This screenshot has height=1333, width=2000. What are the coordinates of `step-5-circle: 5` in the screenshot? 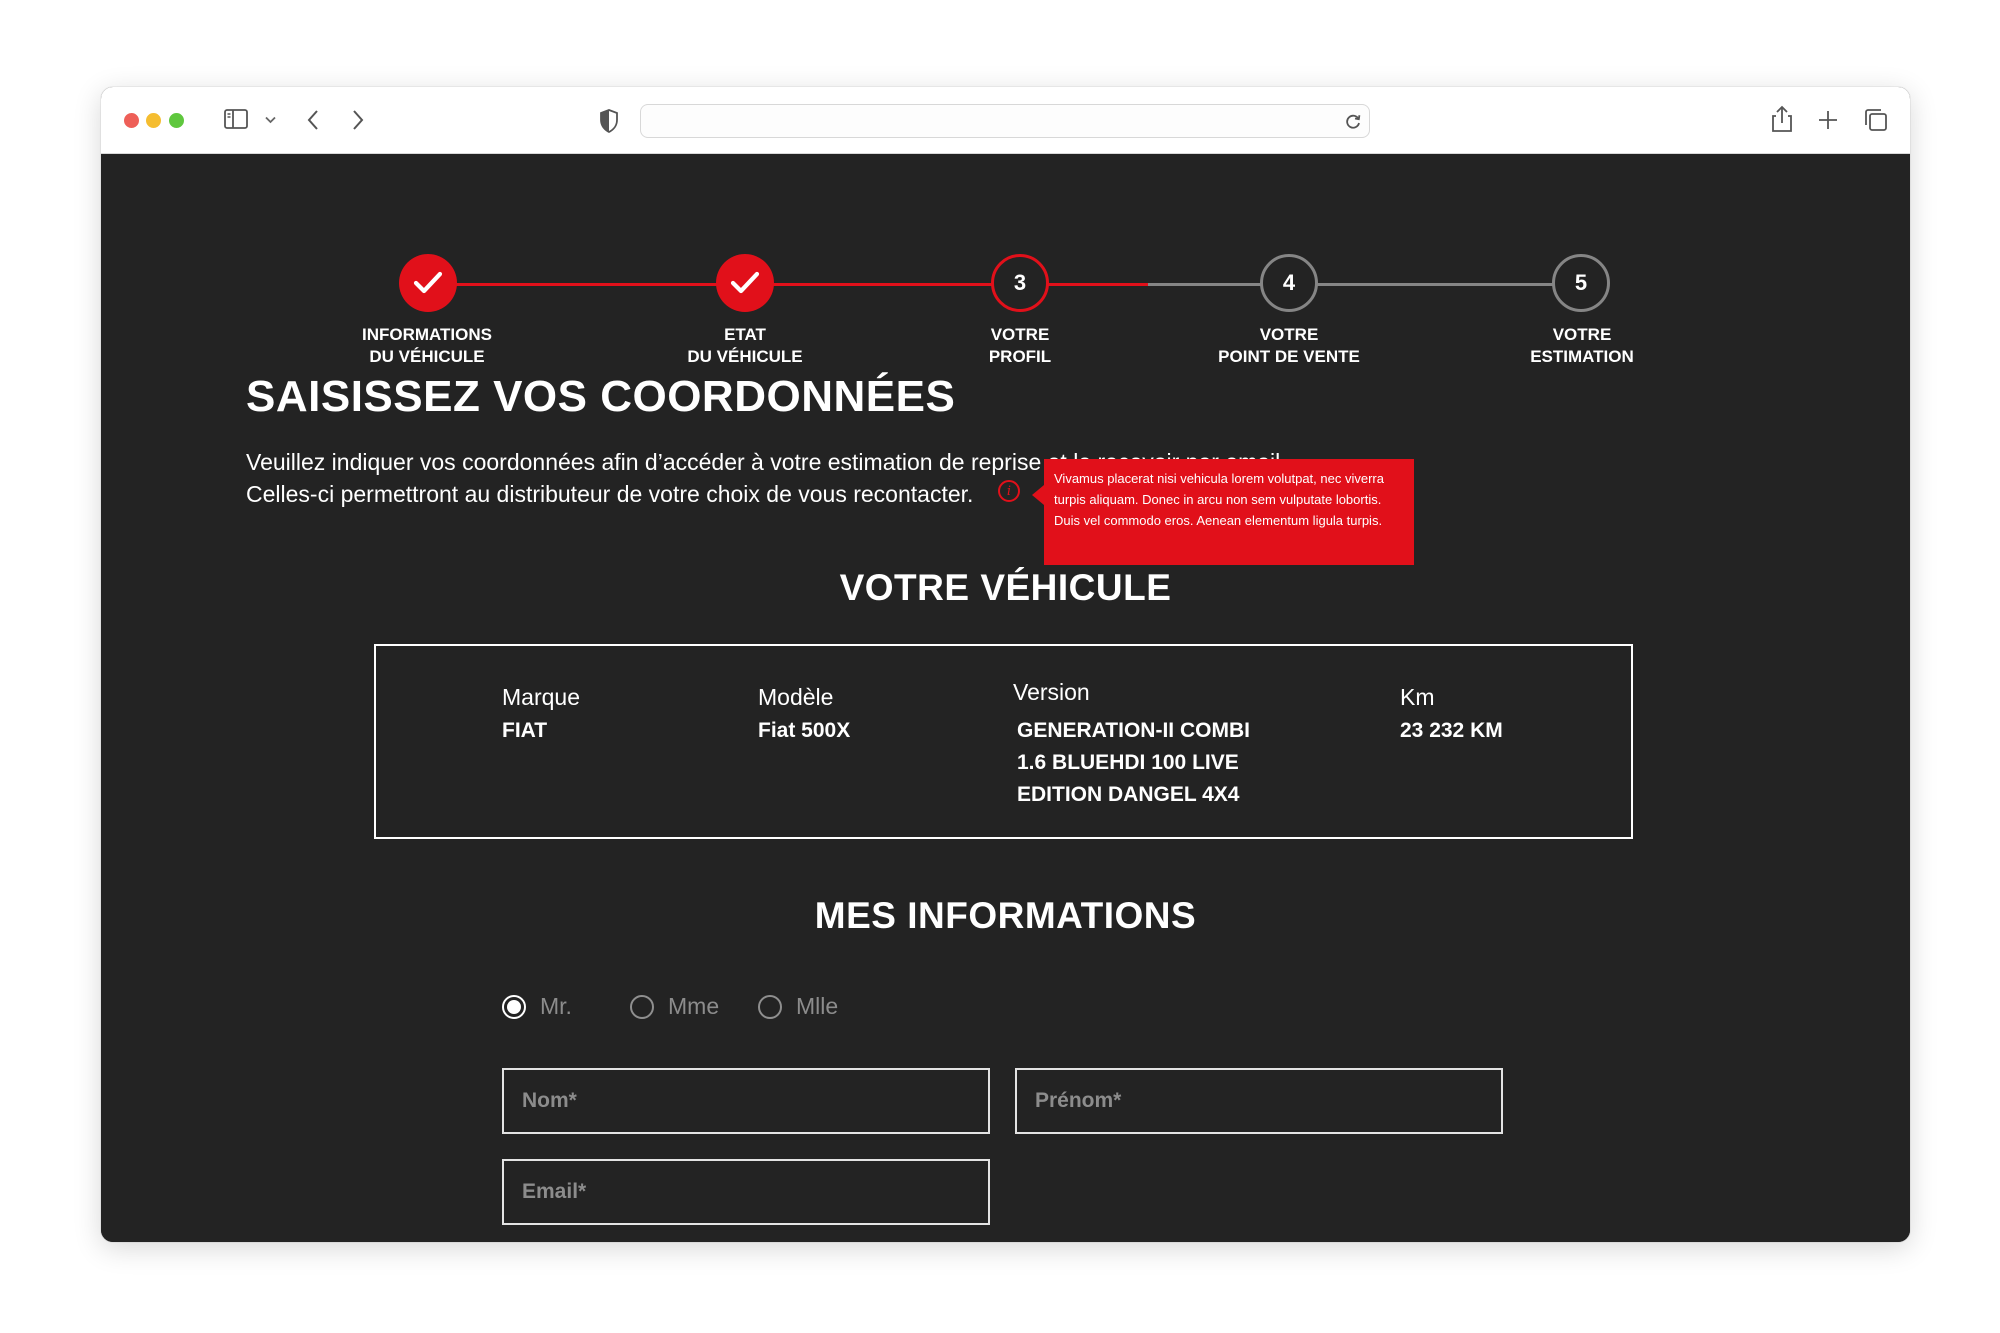 It's located at (1581, 283).